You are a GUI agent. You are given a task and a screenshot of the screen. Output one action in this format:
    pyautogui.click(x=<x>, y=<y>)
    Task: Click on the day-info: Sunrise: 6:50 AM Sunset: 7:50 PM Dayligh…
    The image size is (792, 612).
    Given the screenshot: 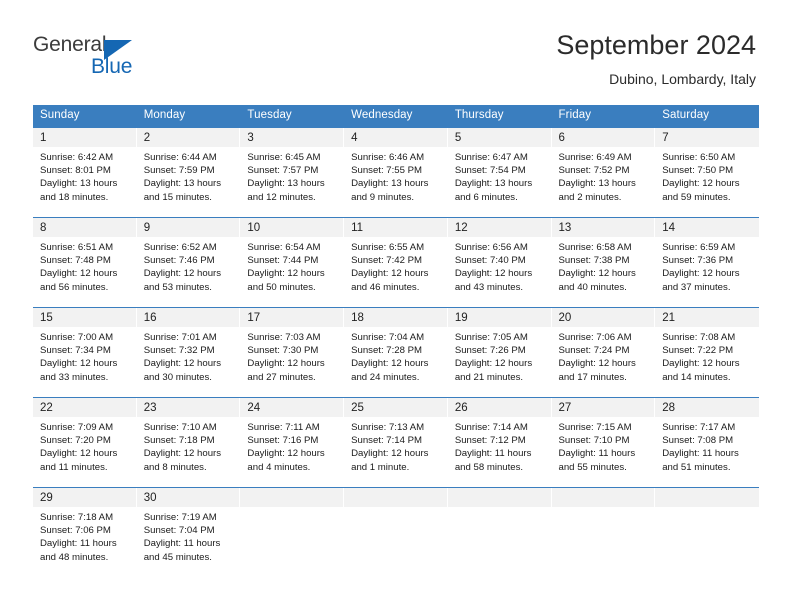 What is the action you would take?
    pyautogui.click(x=707, y=175)
    